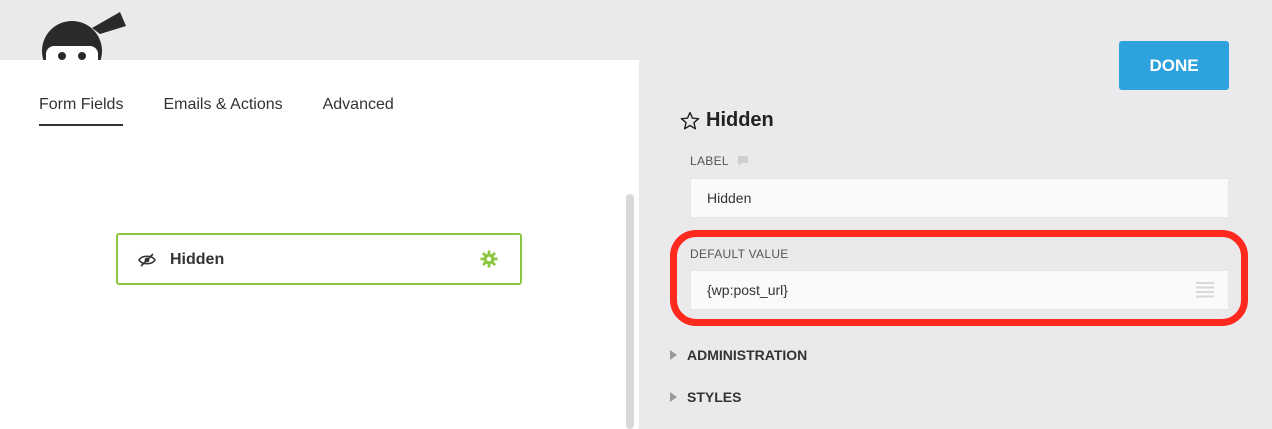 The image size is (1272, 429). Describe the element at coordinates (147, 260) in the screenshot. I see `eye-slash-icon` at that location.